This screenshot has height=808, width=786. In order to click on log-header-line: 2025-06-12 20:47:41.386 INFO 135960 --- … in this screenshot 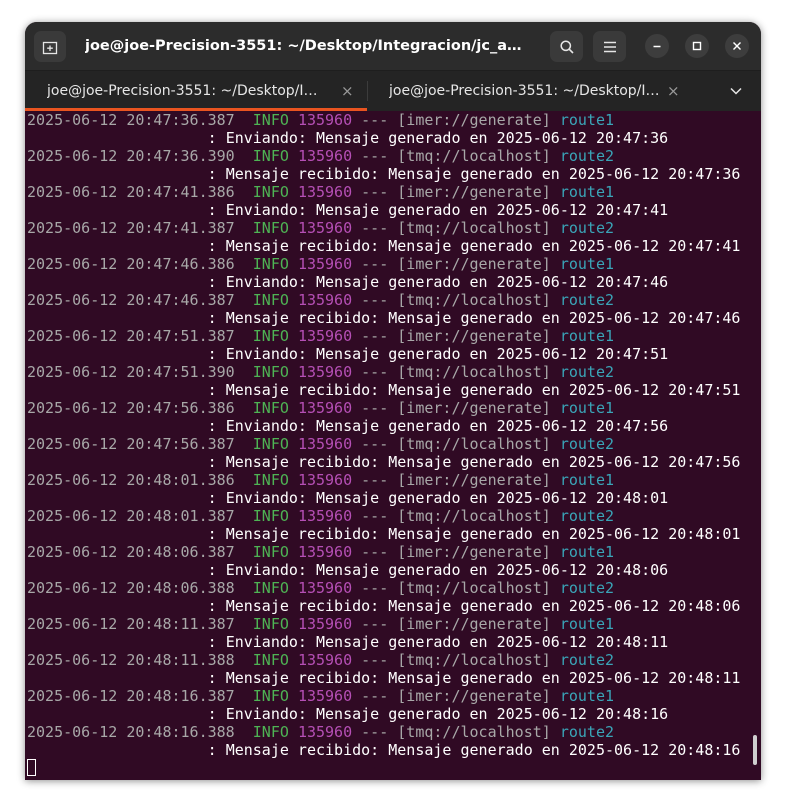, I will do `click(383, 192)`.